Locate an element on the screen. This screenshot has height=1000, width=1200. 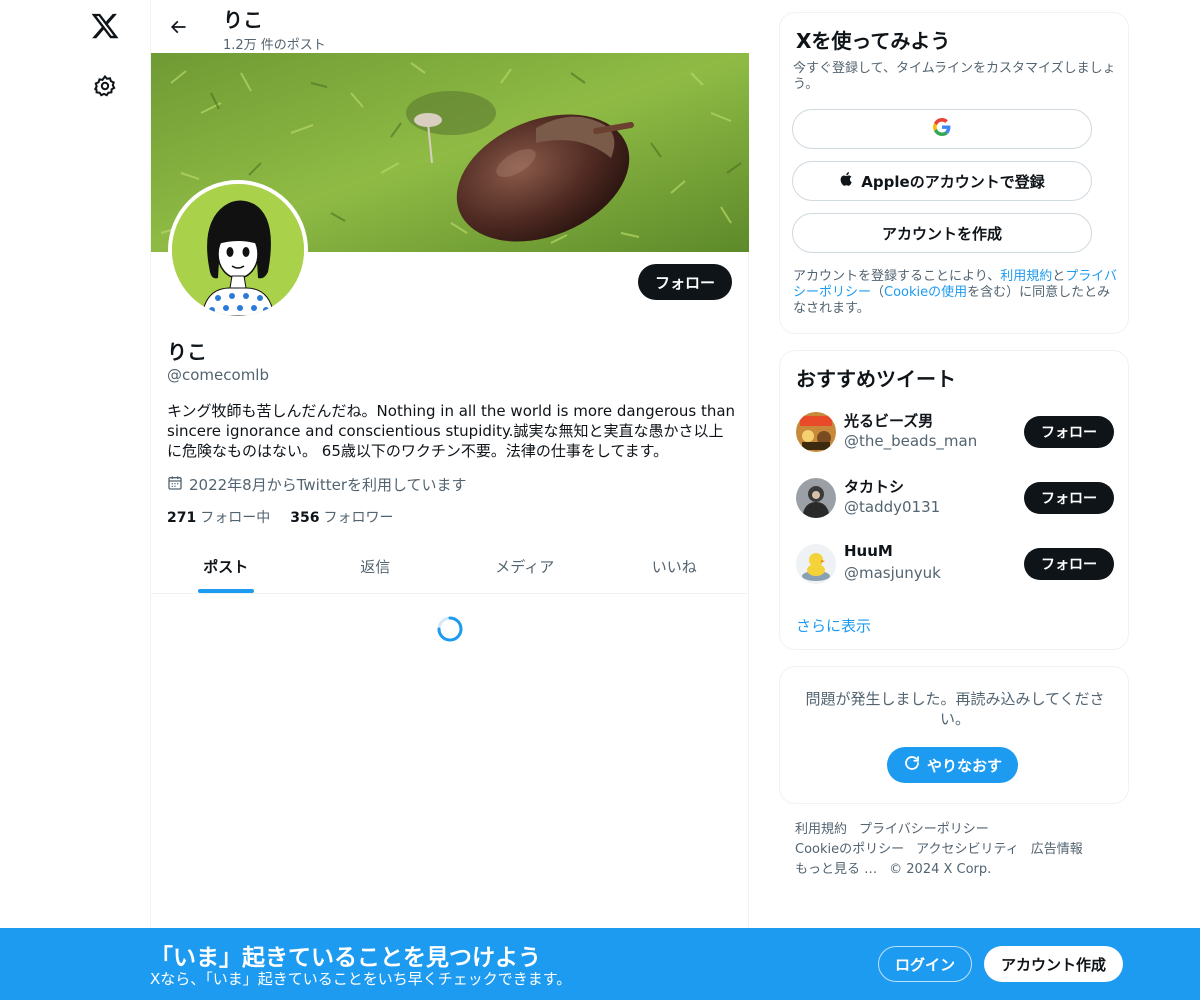
rec-name: タカトシ is located at coordinates (874, 487).